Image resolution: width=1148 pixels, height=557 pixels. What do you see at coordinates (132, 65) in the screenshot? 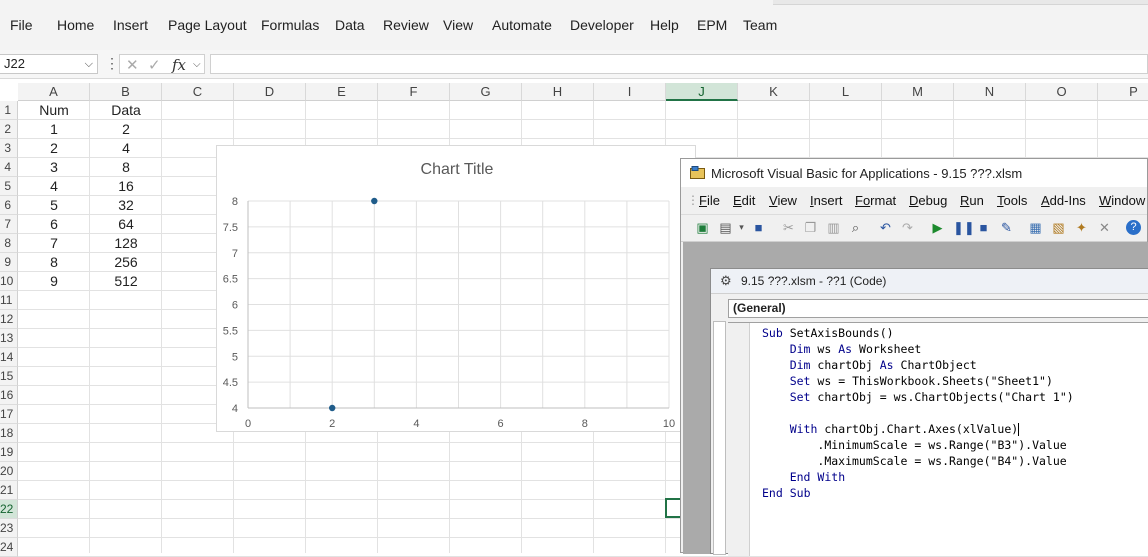
I see `cancel-icon: ✕` at bounding box center [132, 65].